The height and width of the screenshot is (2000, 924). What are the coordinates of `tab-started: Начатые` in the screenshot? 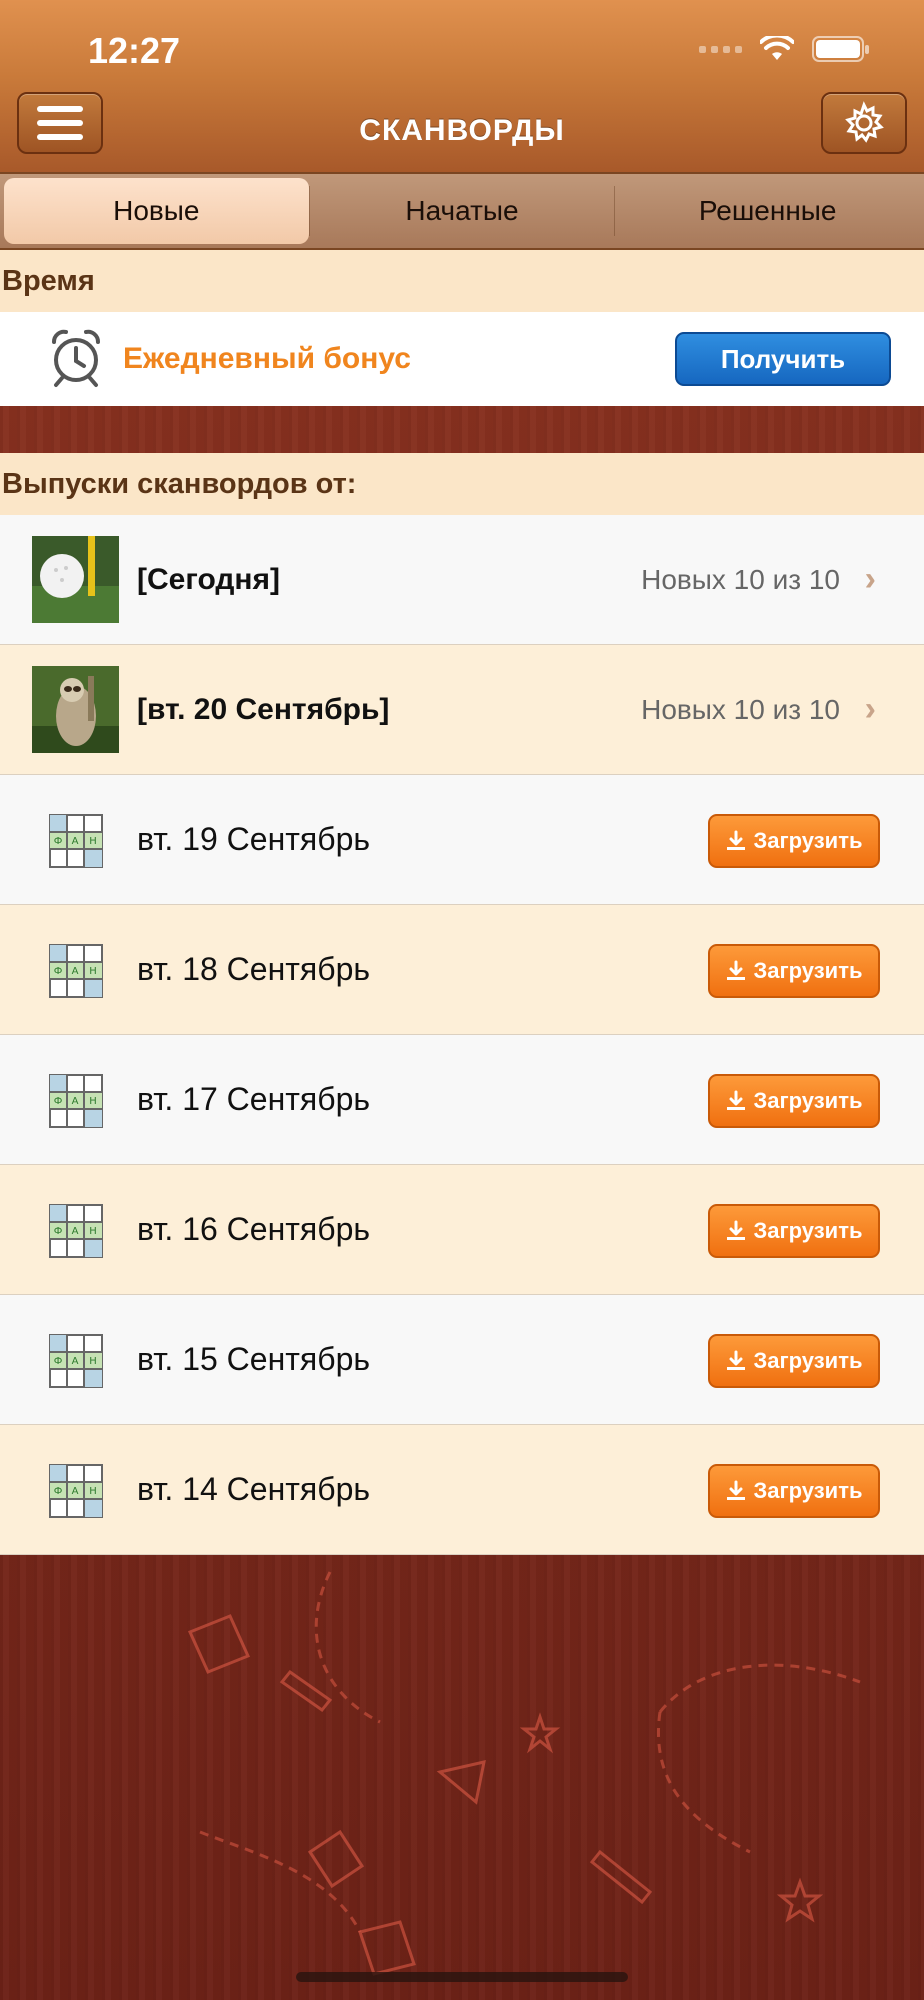 It's located at (462, 211).